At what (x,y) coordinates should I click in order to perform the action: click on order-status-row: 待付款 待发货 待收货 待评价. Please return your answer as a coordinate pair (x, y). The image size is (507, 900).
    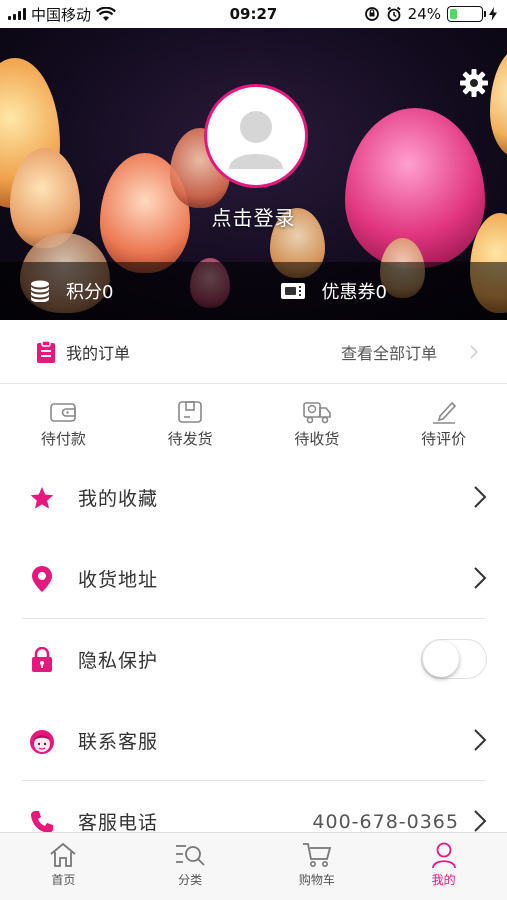
    Looking at the image, I should click on (253, 421).